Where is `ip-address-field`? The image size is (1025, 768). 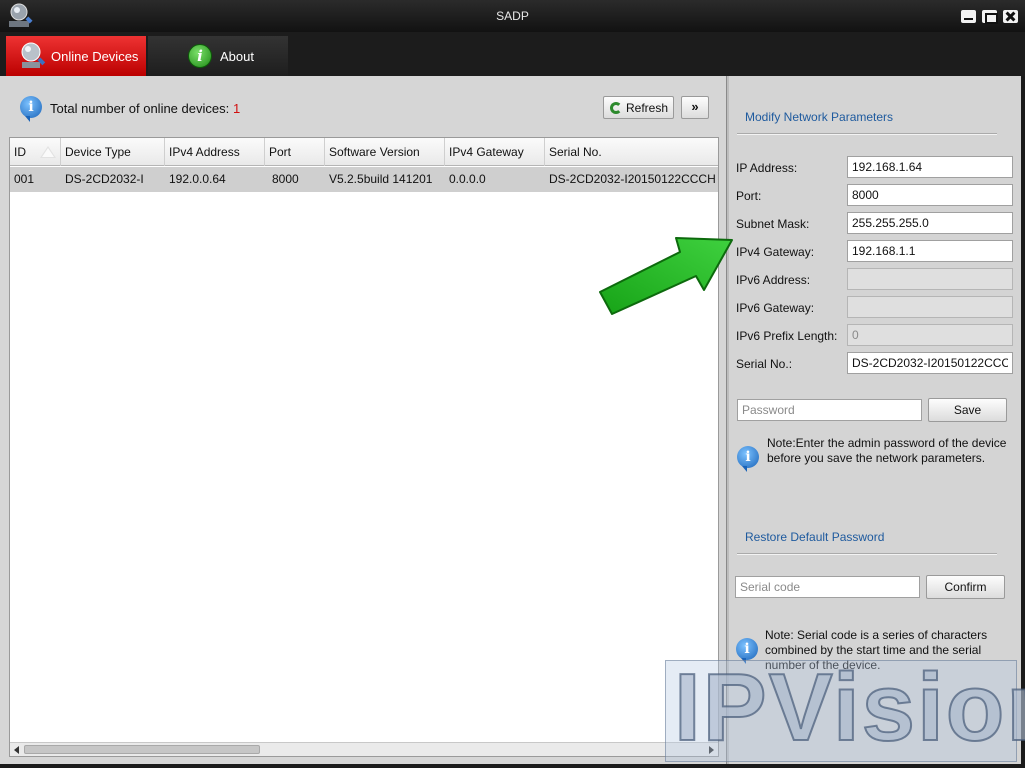
ip-address-field is located at coordinates (930, 167).